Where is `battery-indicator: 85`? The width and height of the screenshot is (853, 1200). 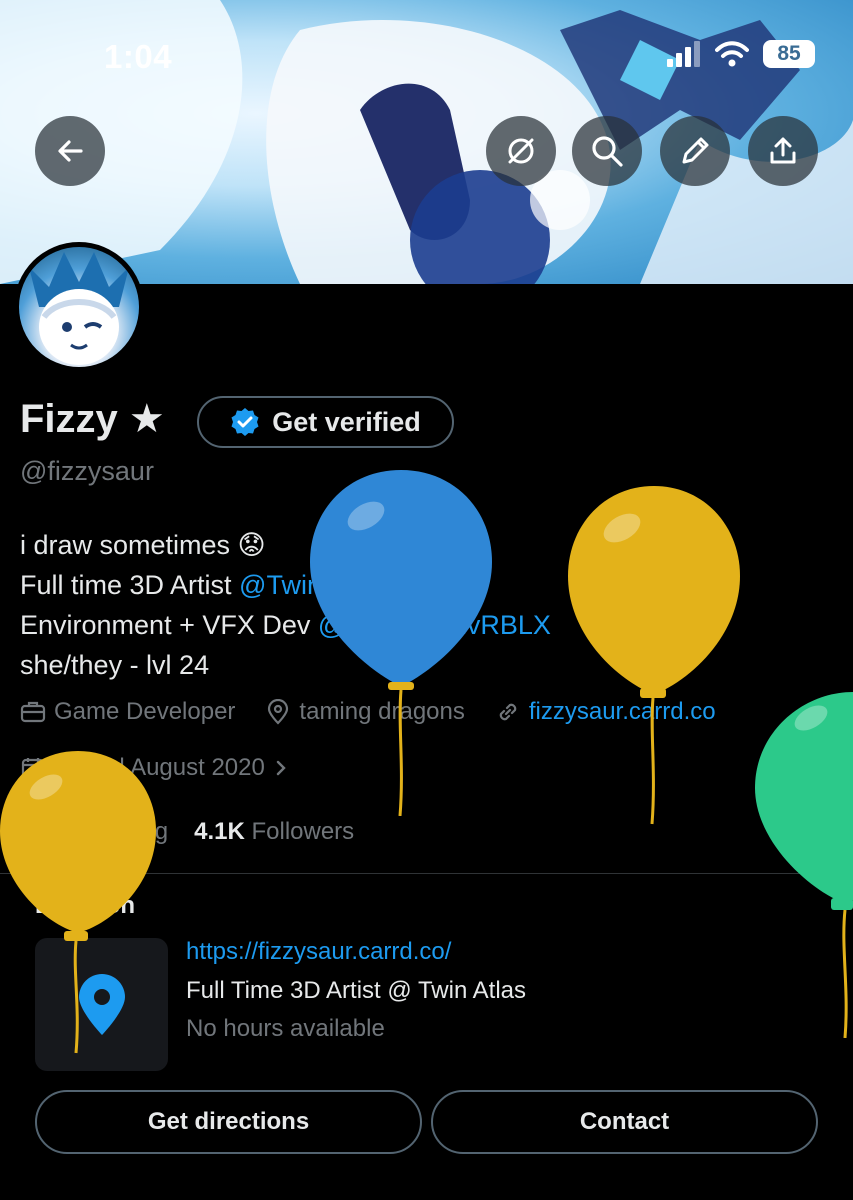 battery-indicator: 85 is located at coordinates (789, 54).